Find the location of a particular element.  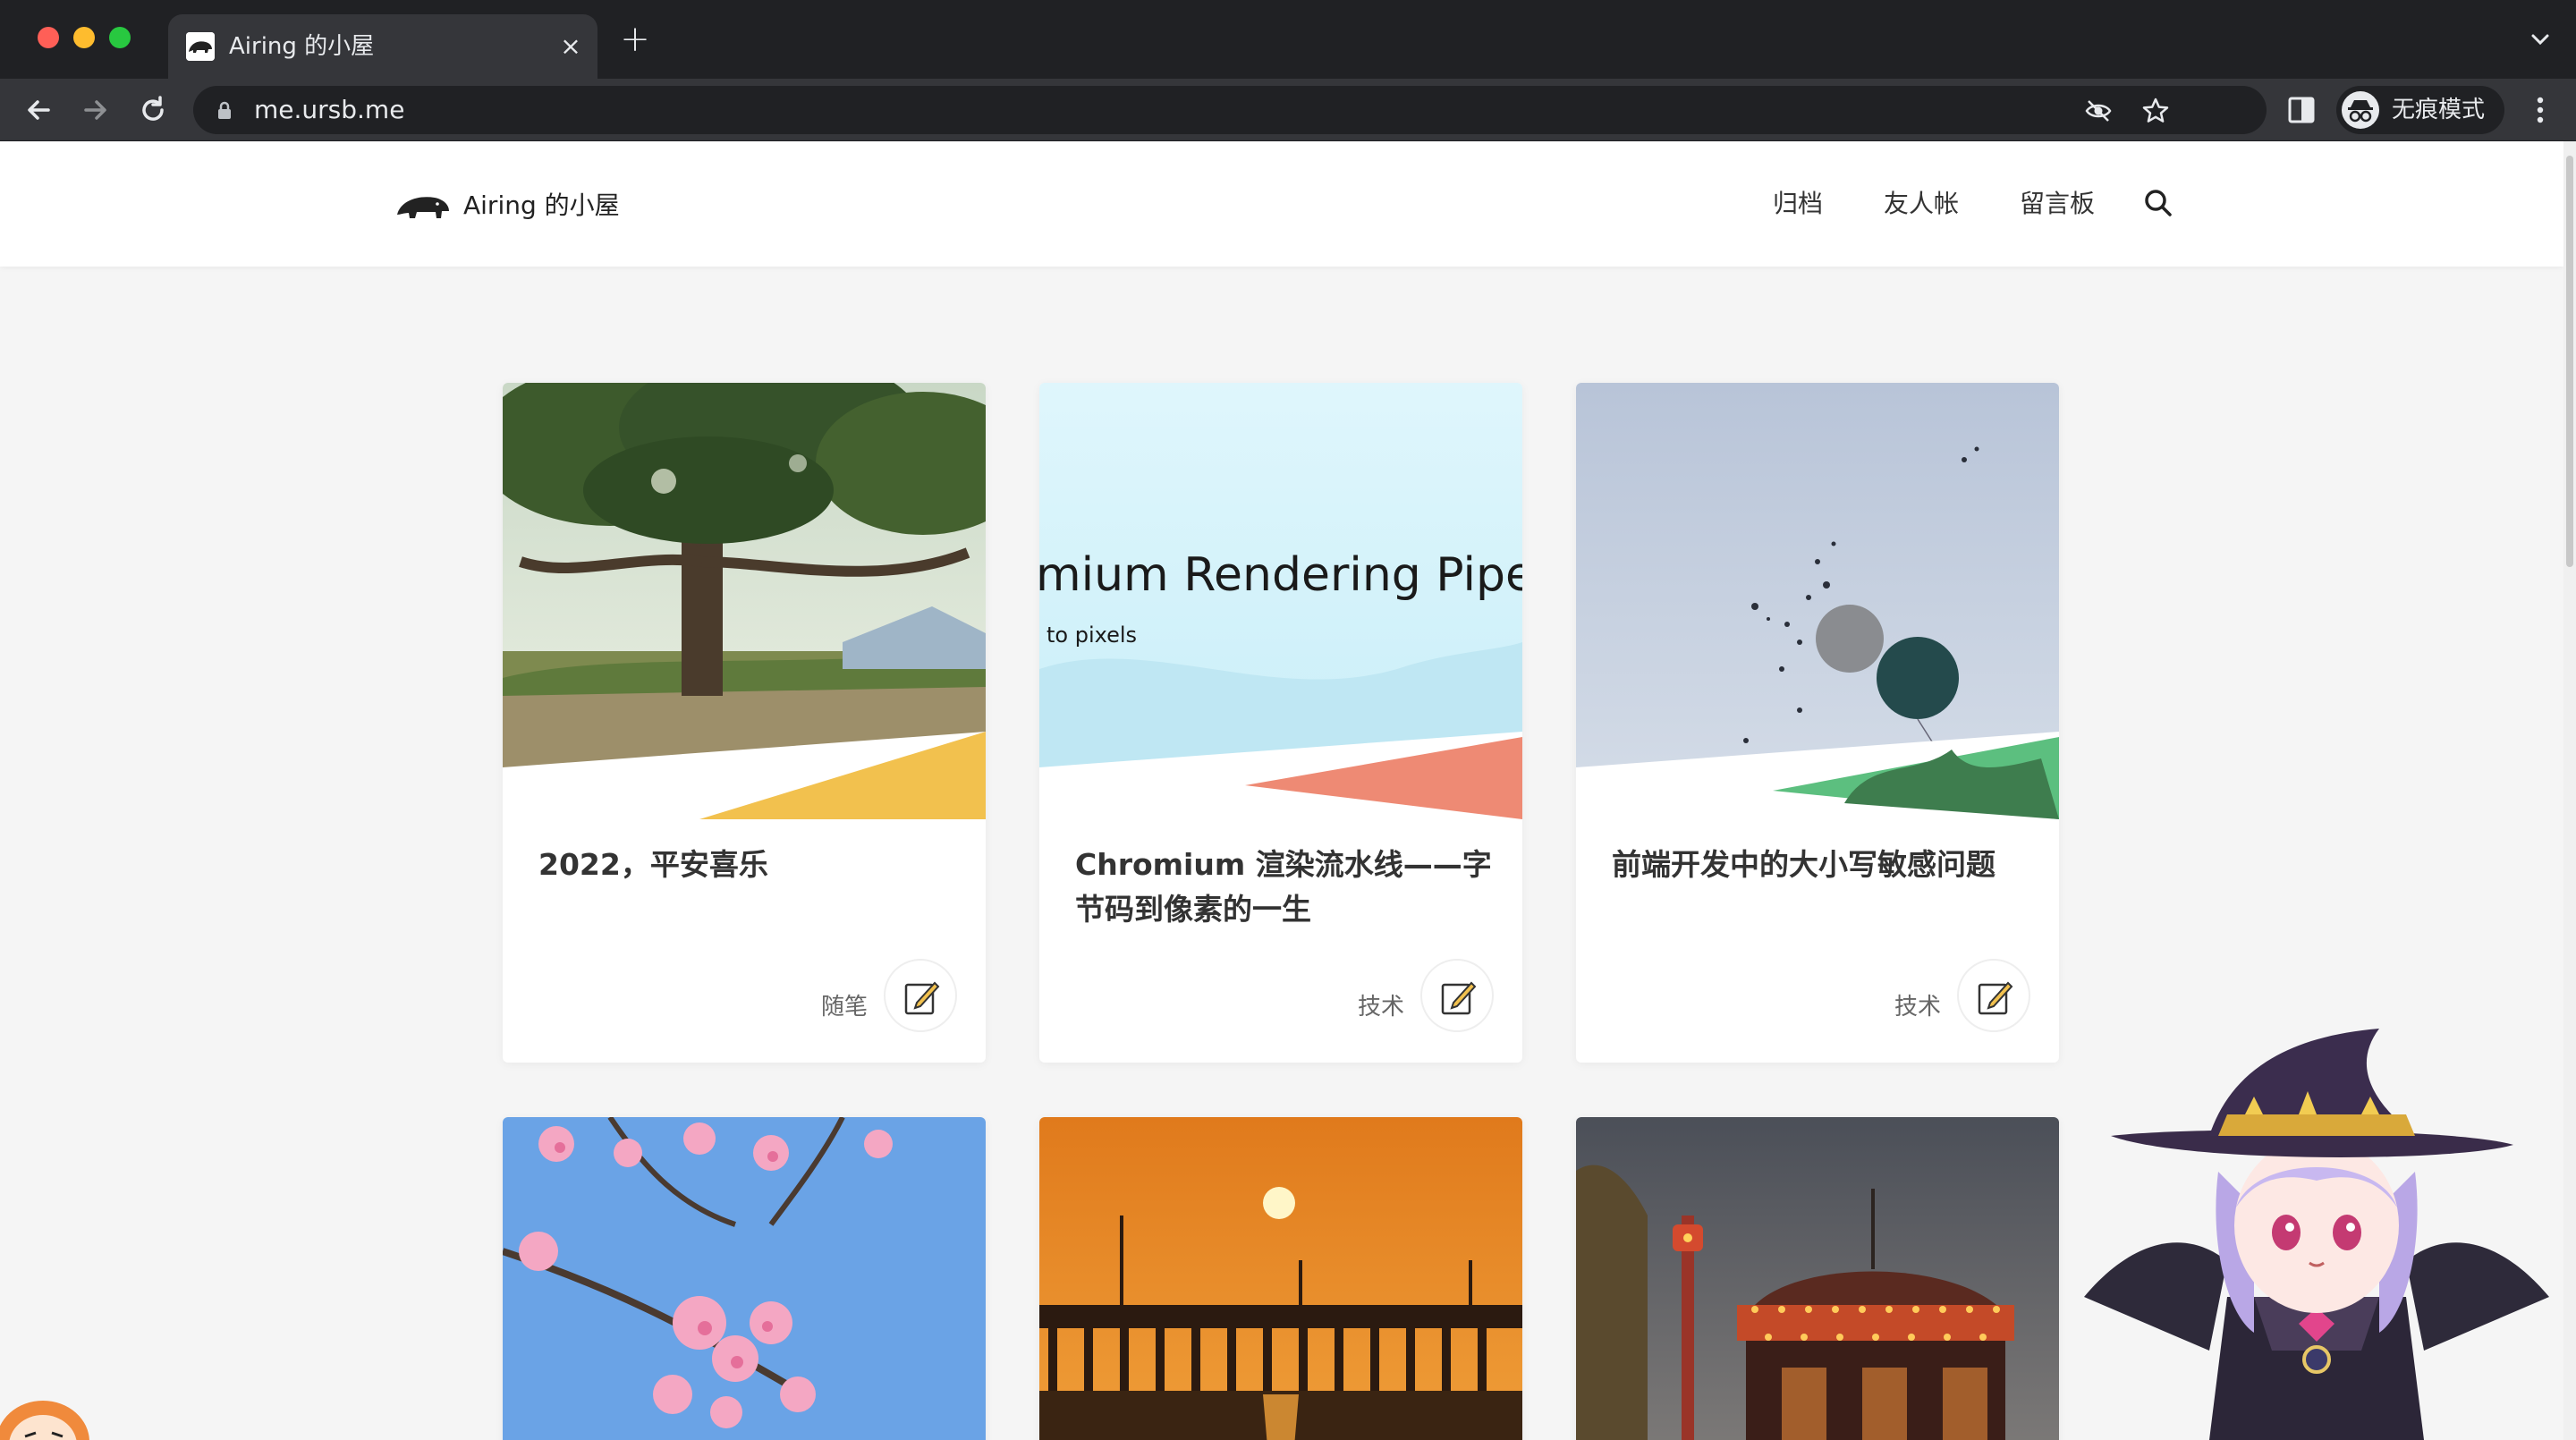

post-title: Chromium 渲染流水线——字节码到像素的一生 is located at coordinates (1285, 887).